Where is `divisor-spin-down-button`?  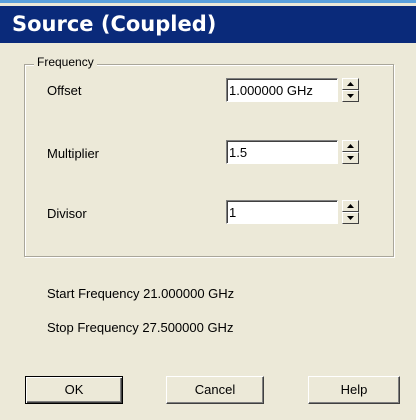 divisor-spin-down-button is located at coordinates (350, 218).